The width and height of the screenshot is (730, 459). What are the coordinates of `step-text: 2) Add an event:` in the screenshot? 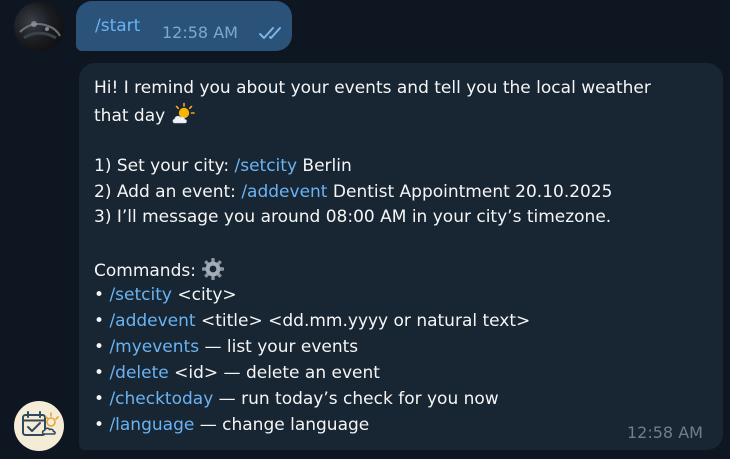 It's located at (168, 191).